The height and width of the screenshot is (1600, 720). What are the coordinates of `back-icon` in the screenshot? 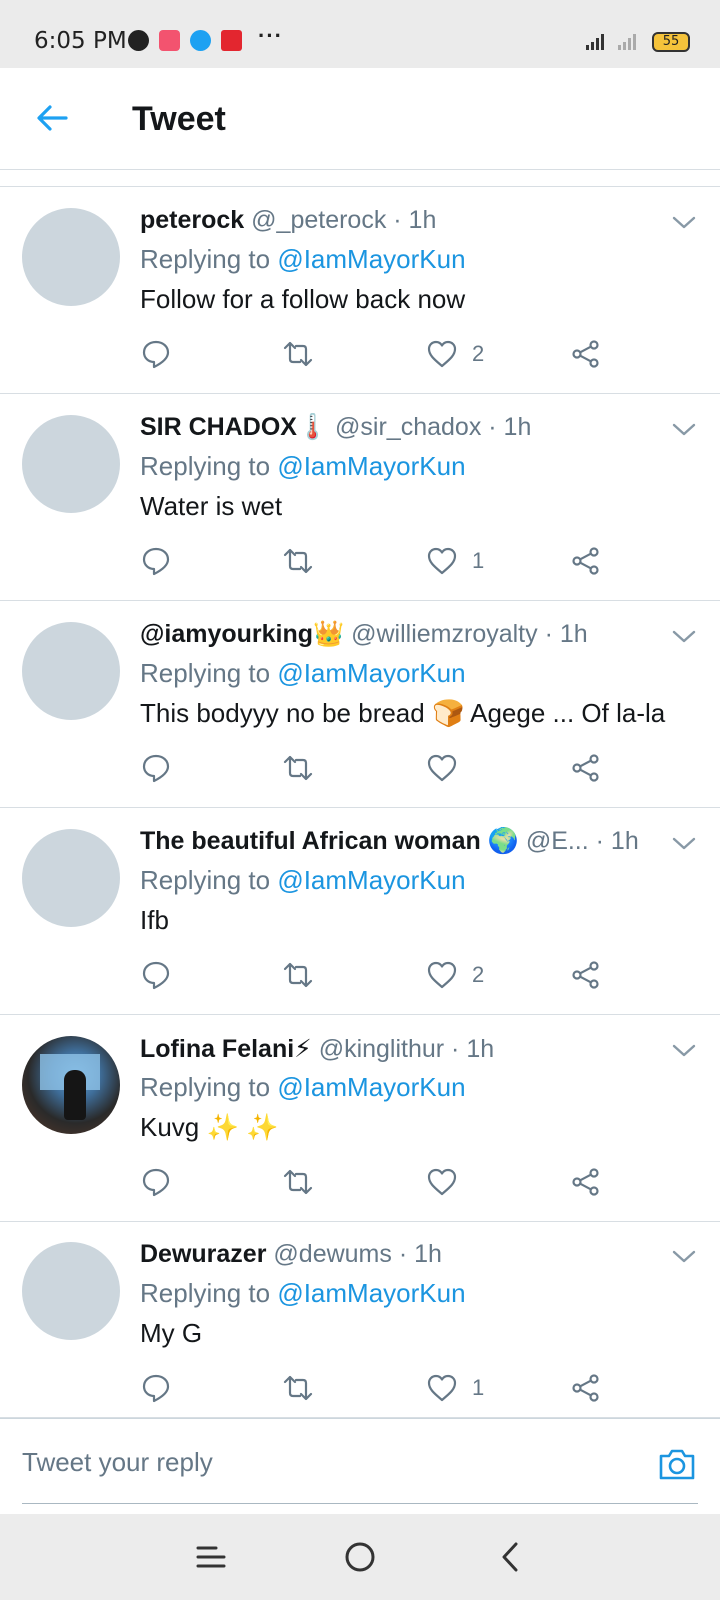 It's located at (511, 1557).